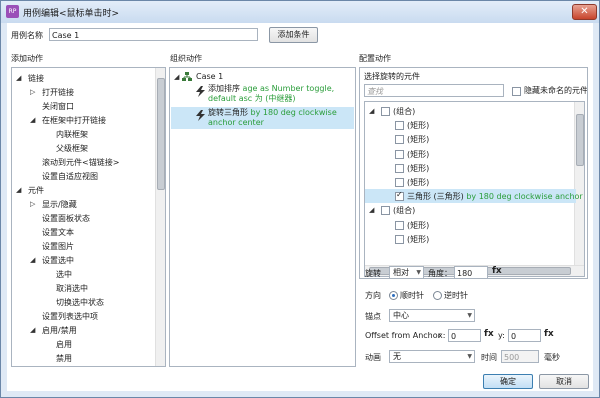 The image size is (600, 398). What do you see at coordinates (401, 272) in the screenshot?
I see `rotate-mode-value: 相对` at bounding box center [401, 272].